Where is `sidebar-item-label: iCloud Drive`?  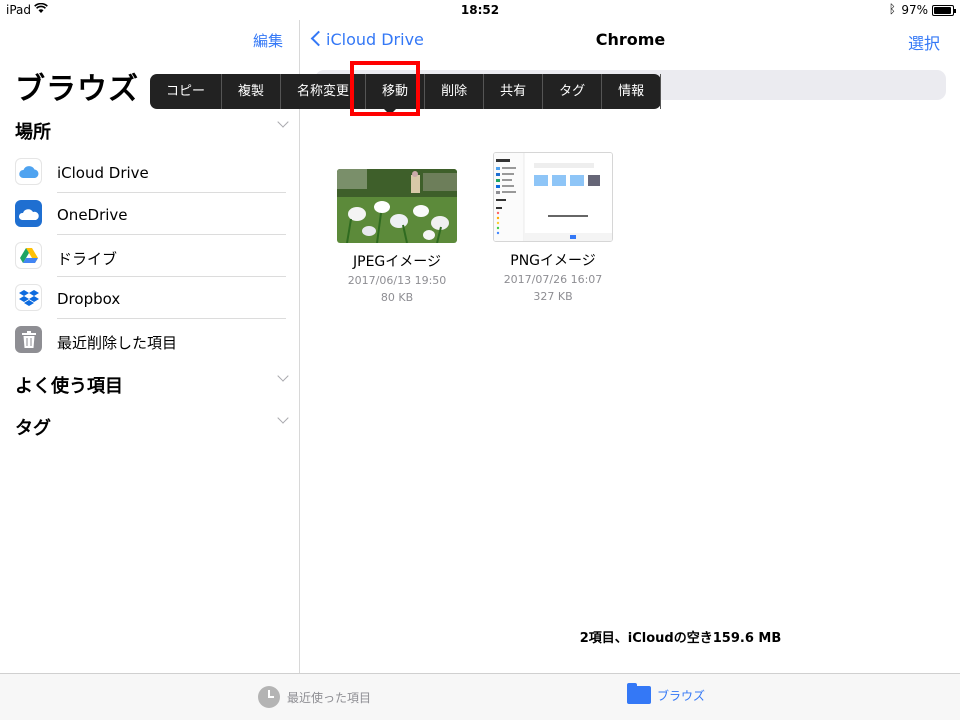
sidebar-item-label: iCloud Drive is located at coordinates (103, 173).